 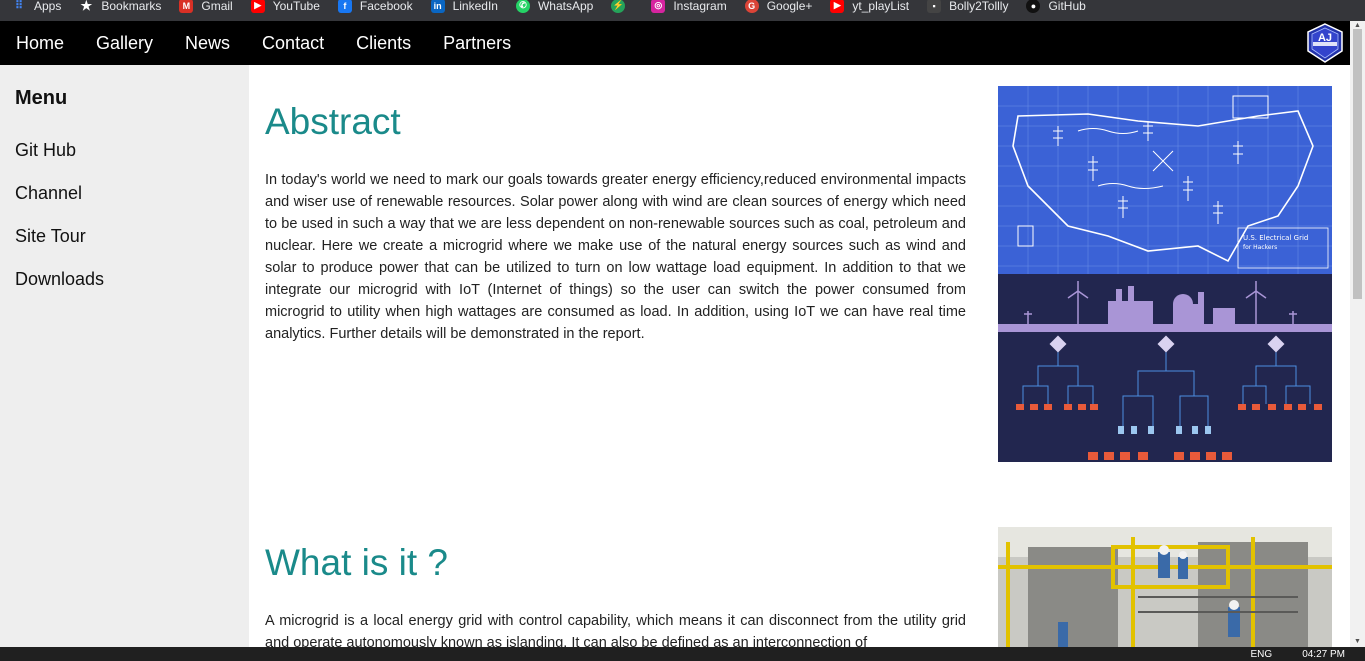 I want to click on nav-clients: Clients, so click(x=383, y=43).